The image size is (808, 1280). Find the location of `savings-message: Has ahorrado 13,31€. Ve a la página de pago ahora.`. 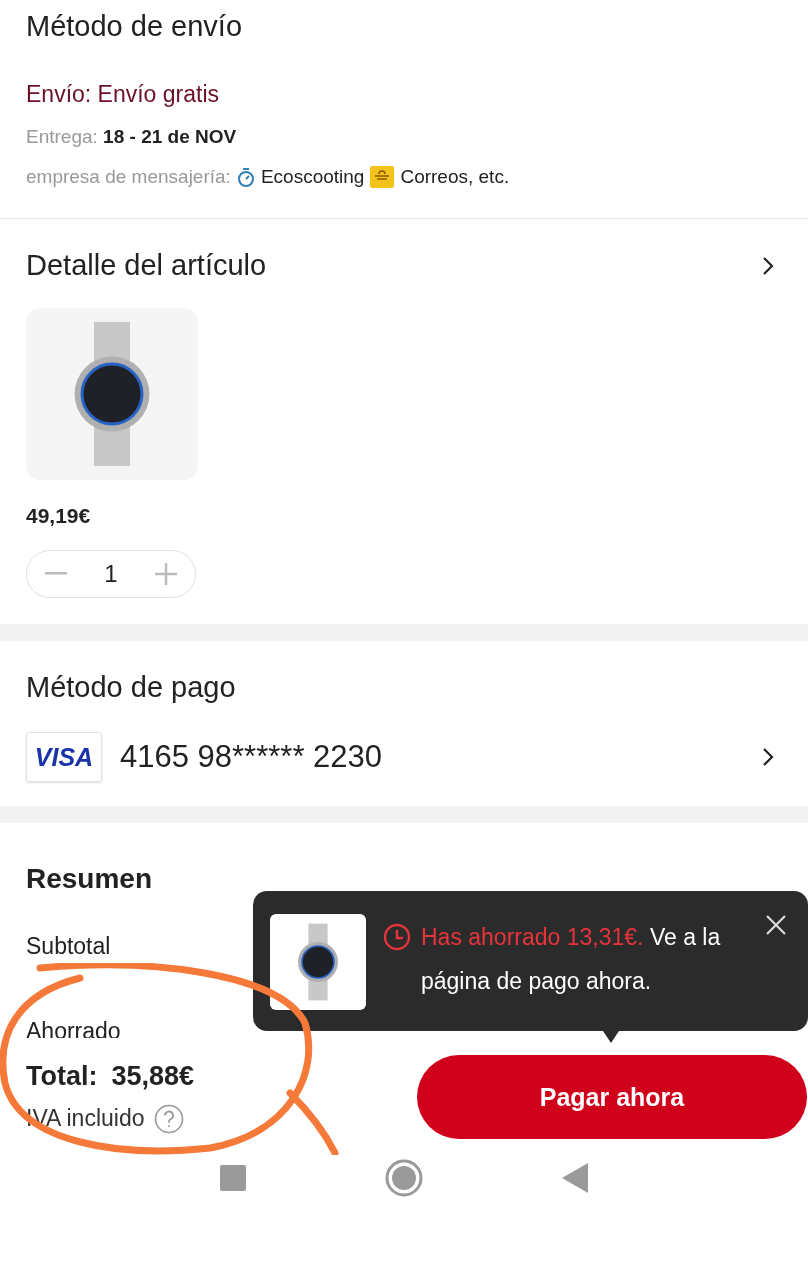

savings-message: Has ahorrado 13,31€. Ve a la página de pago ahora. is located at coordinates (571, 959).